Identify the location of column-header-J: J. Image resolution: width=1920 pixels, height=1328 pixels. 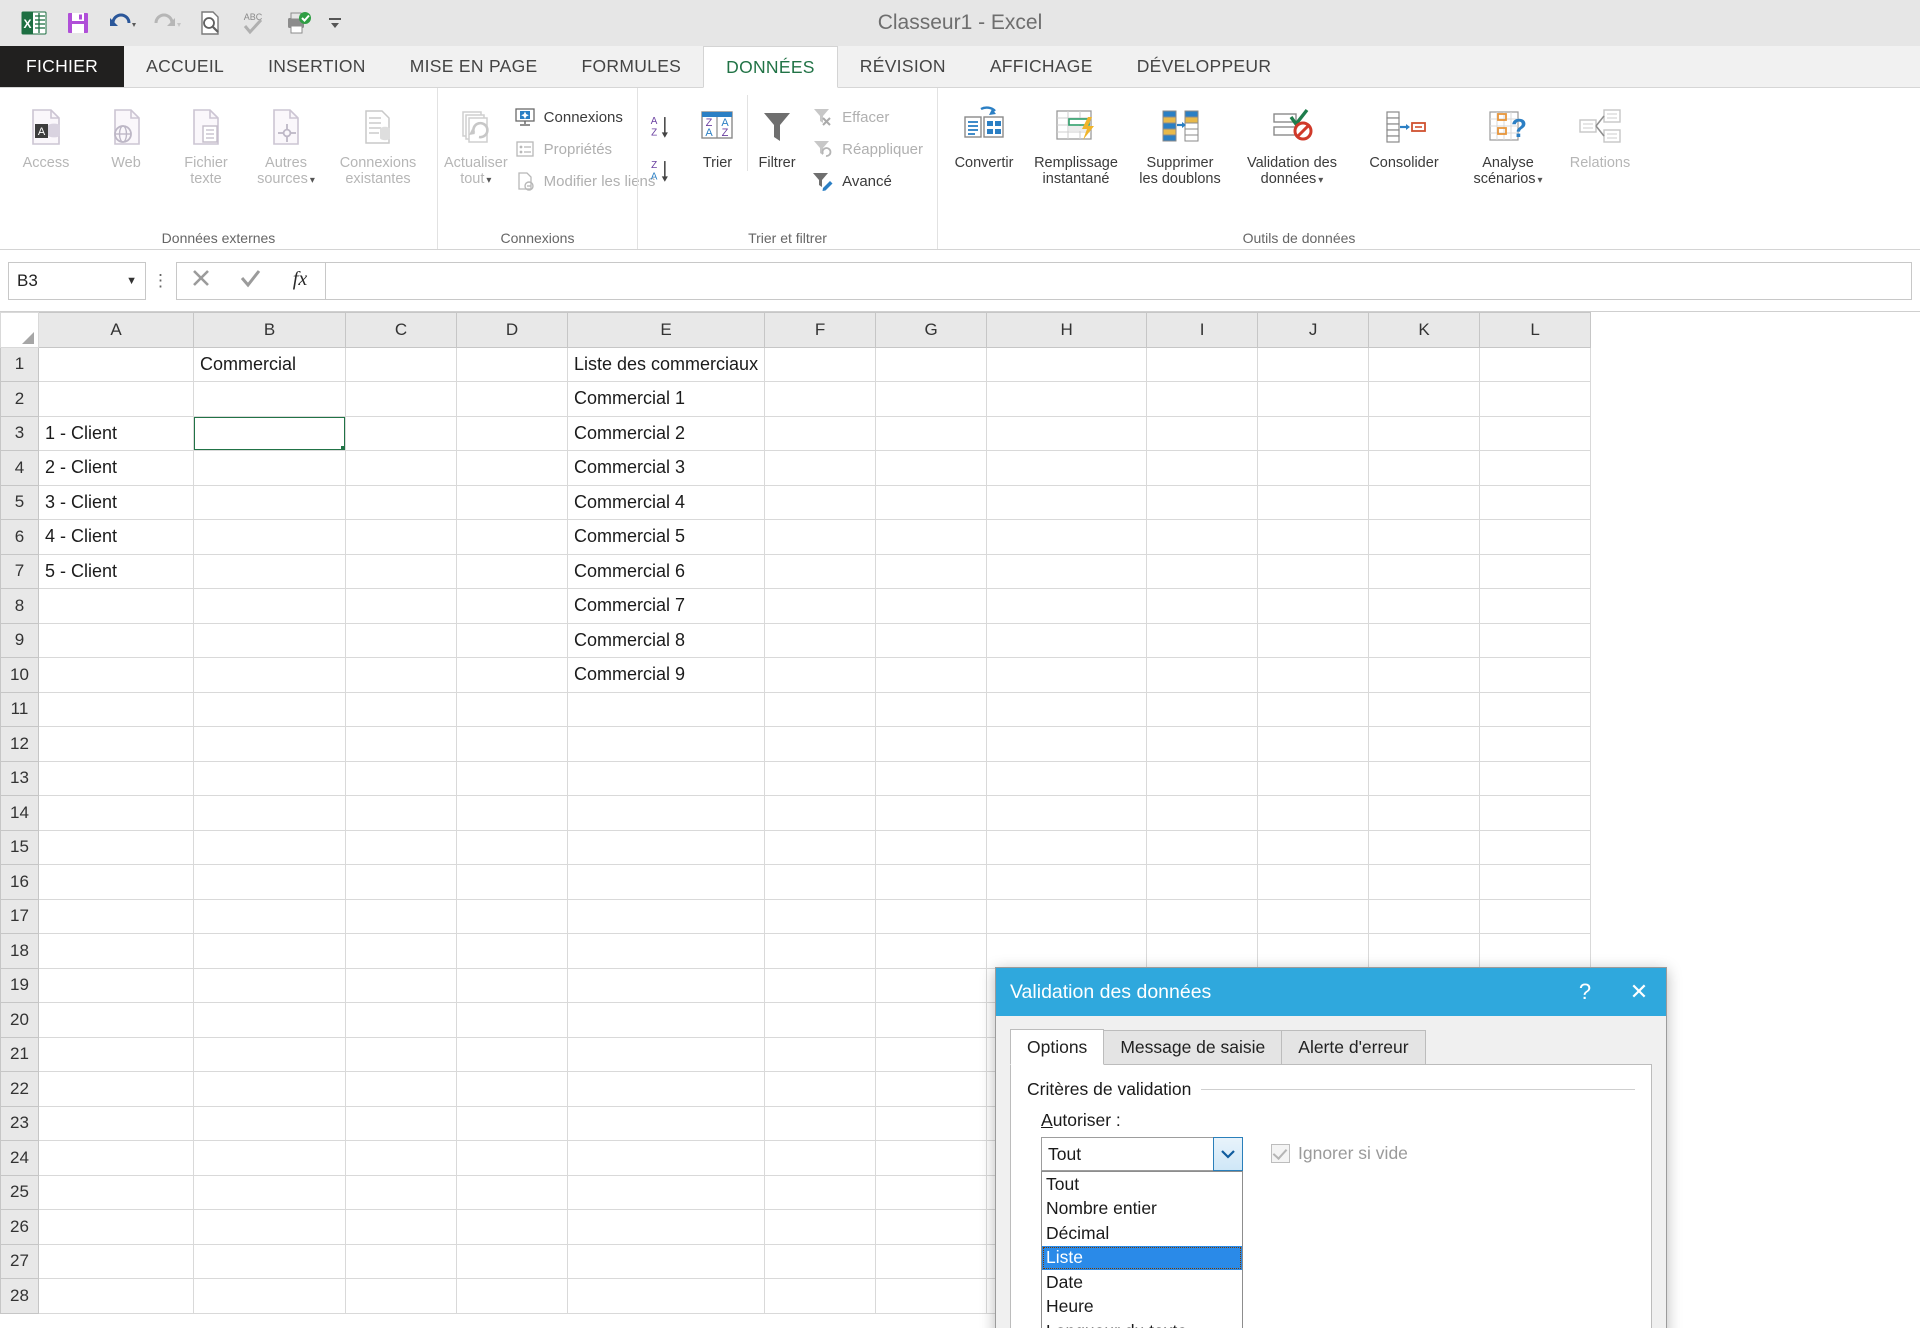
(1313, 330).